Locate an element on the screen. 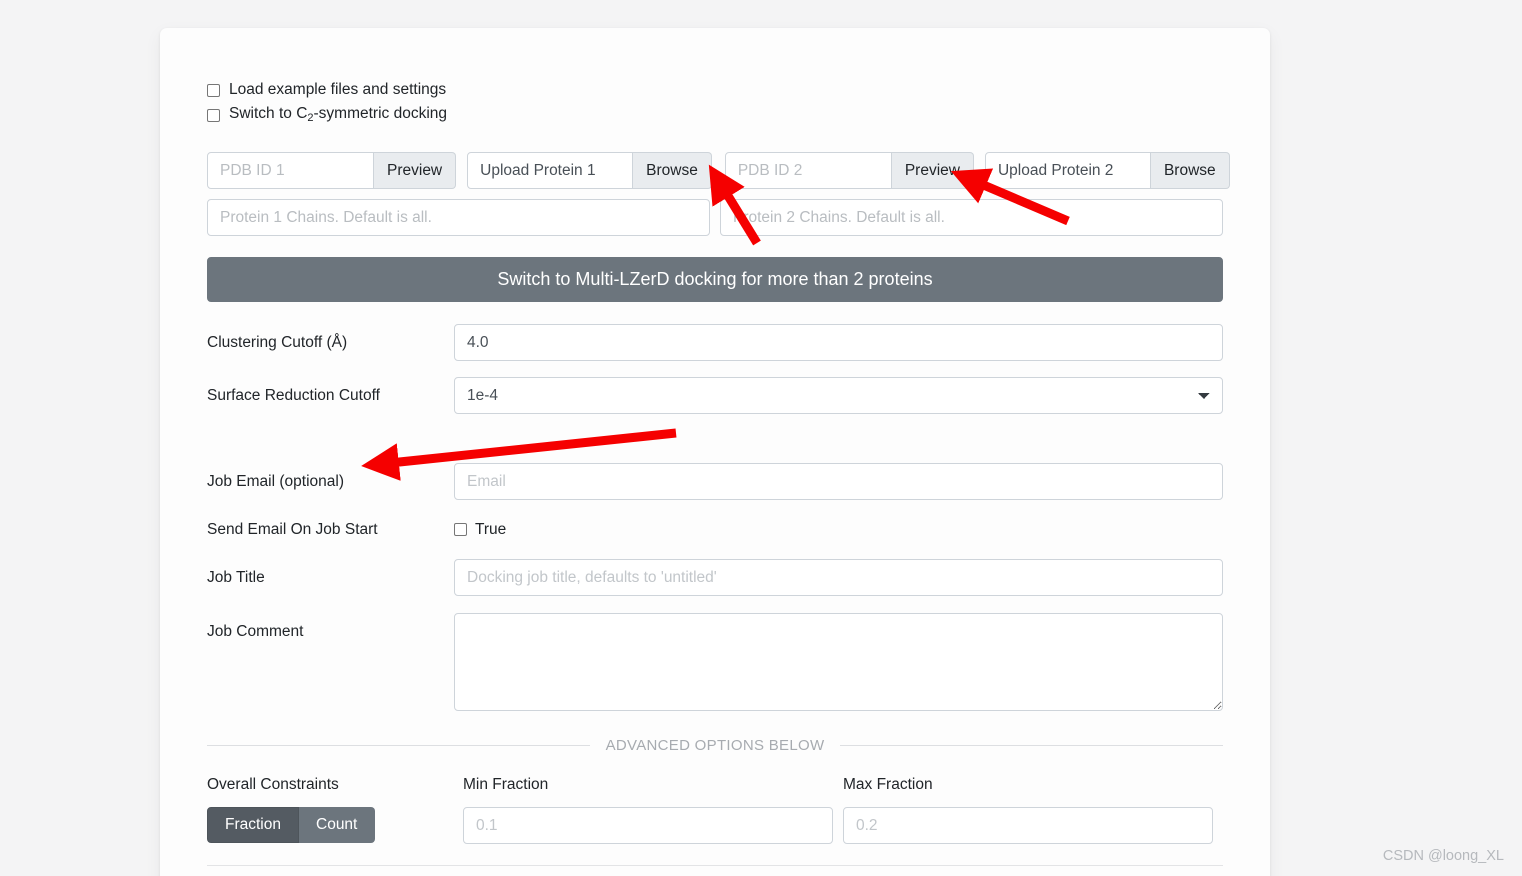  job-title-label: Job Title is located at coordinates (236, 577).